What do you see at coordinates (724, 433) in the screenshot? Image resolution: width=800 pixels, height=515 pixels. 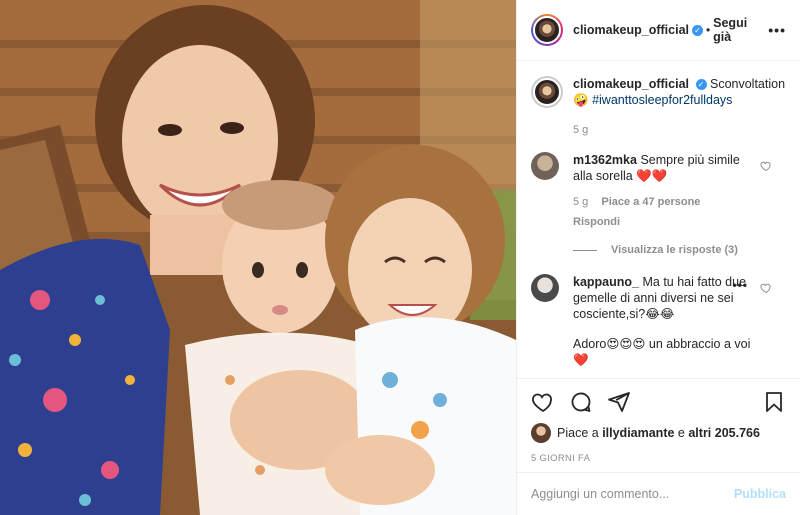 I see `likes-others: altri 205.766` at bounding box center [724, 433].